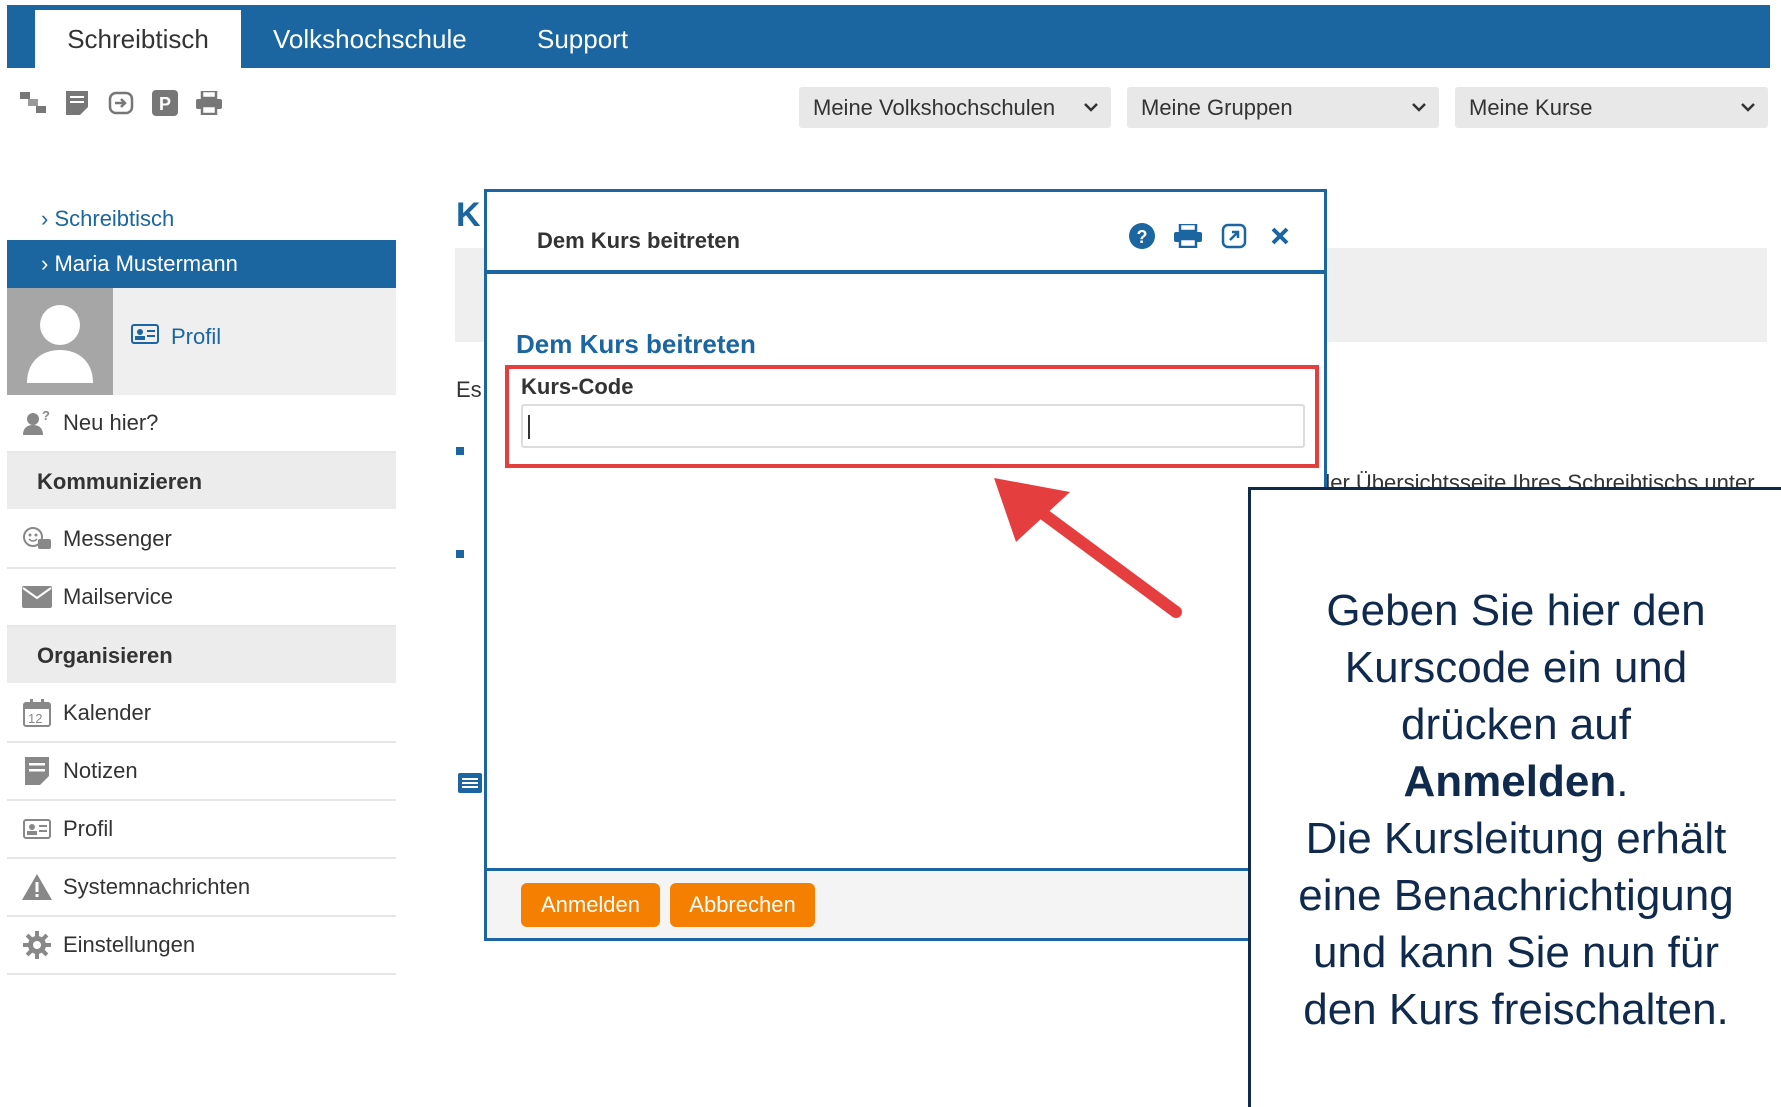 Image resolution: width=1781 pixels, height=1107 pixels. Describe the element at coordinates (1516, 952) in the screenshot. I see `callout-line: und kann Sie nun für` at that location.